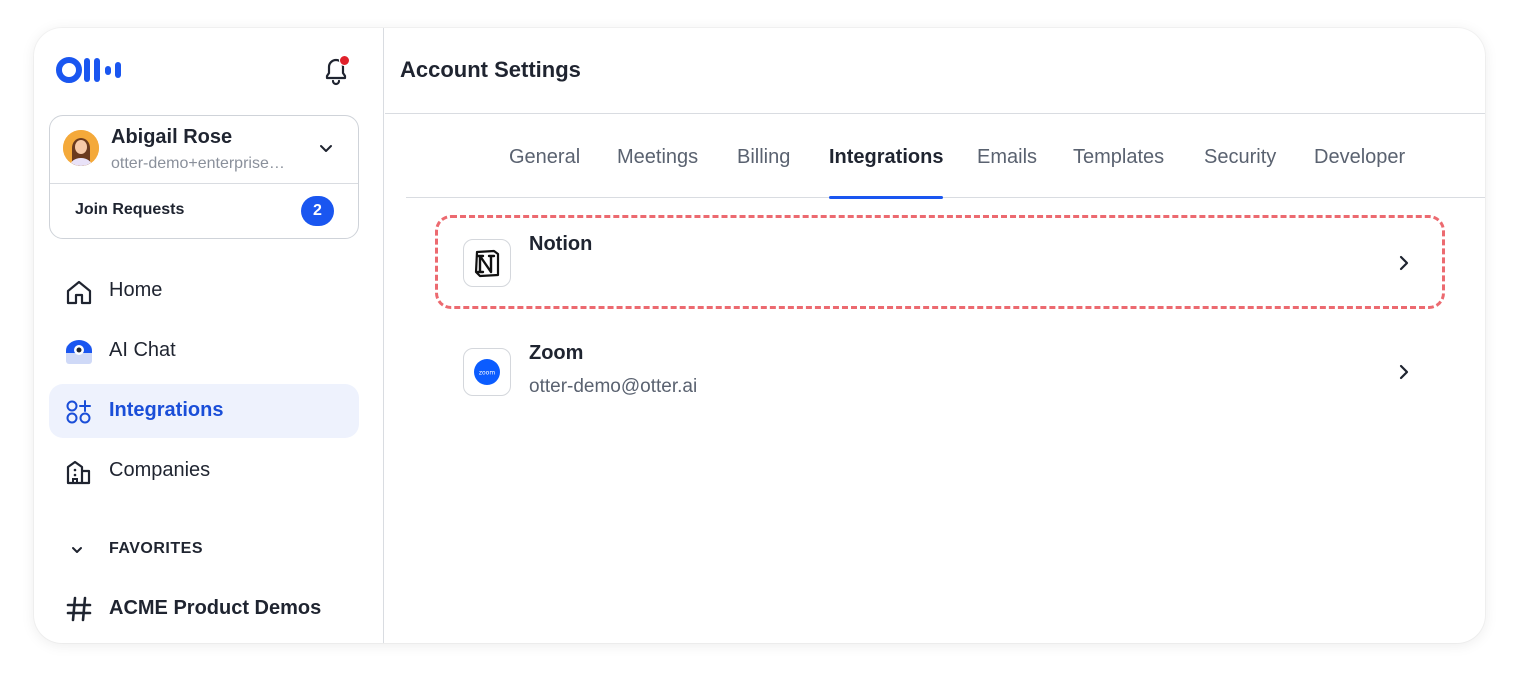 The width and height of the screenshot is (1519, 683). What do you see at coordinates (136, 290) in the screenshot?
I see `sidebar-item-label: Home` at bounding box center [136, 290].